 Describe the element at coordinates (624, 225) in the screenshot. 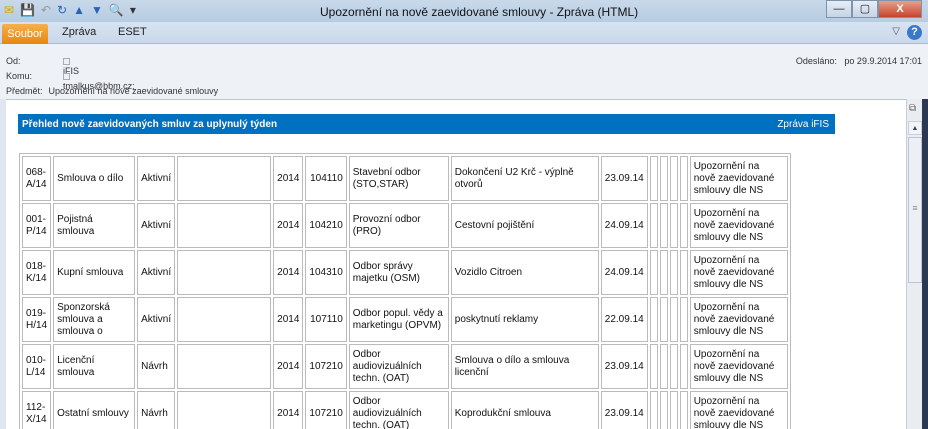

I see `cell-date: 24.09.14` at that location.